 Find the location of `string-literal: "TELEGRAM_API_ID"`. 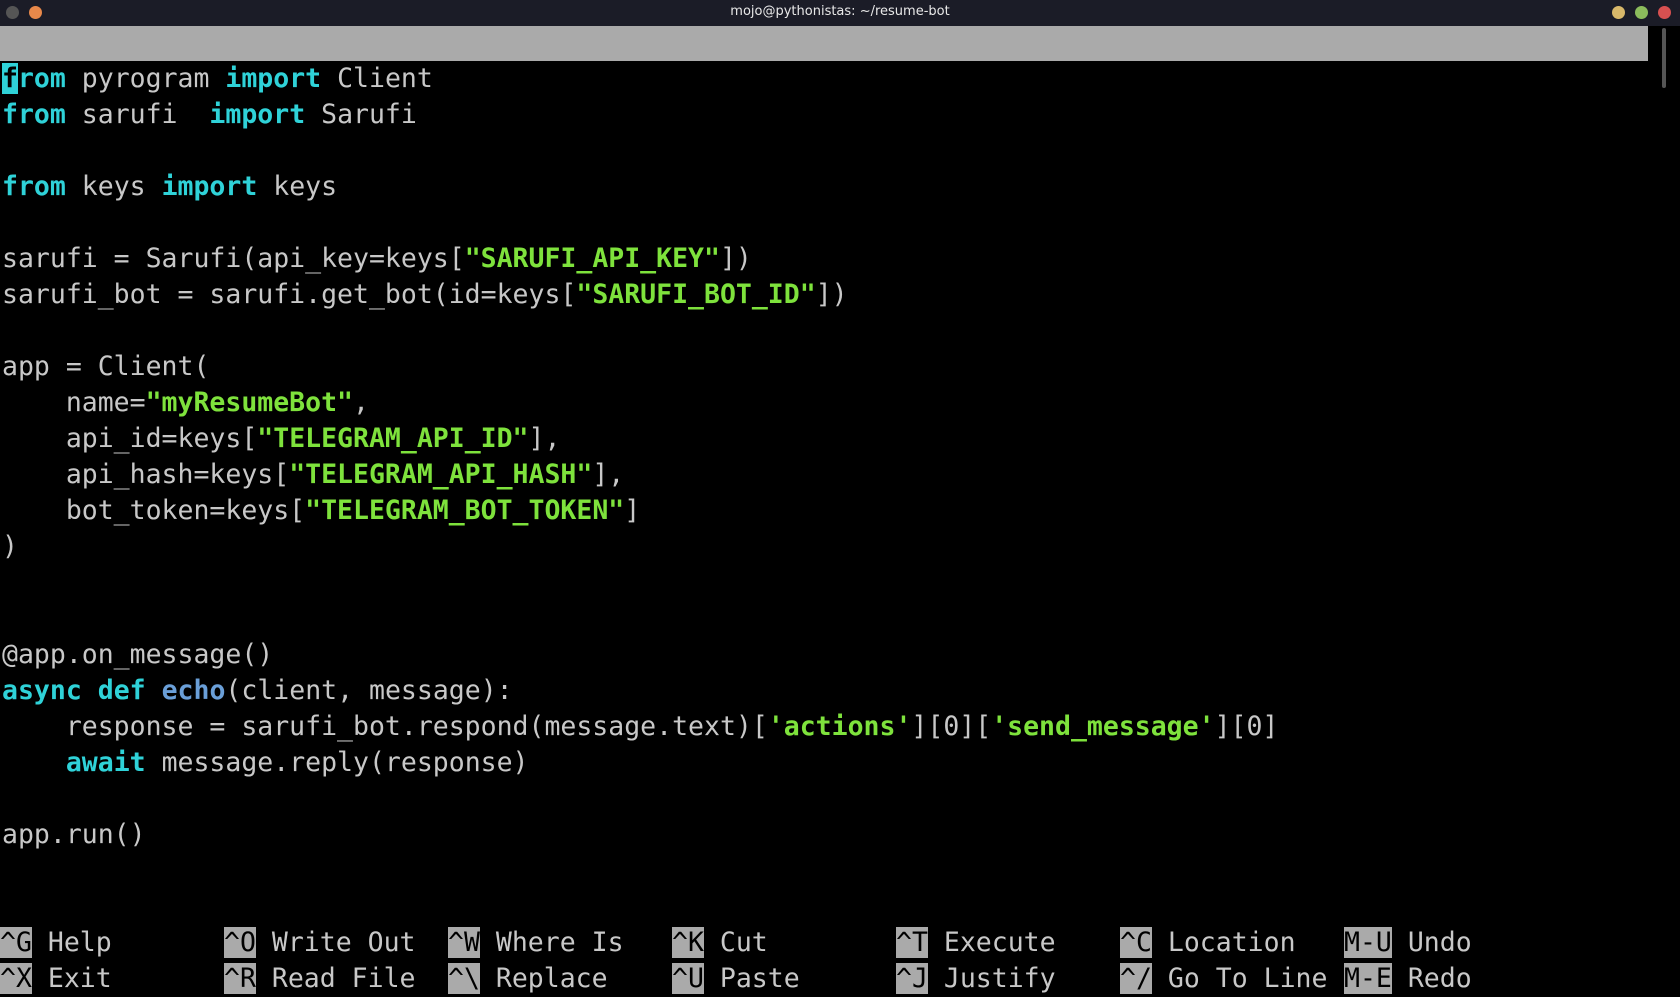

string-literal: "TELEGRAM_API_ID" is located at coordinates (393, 438).